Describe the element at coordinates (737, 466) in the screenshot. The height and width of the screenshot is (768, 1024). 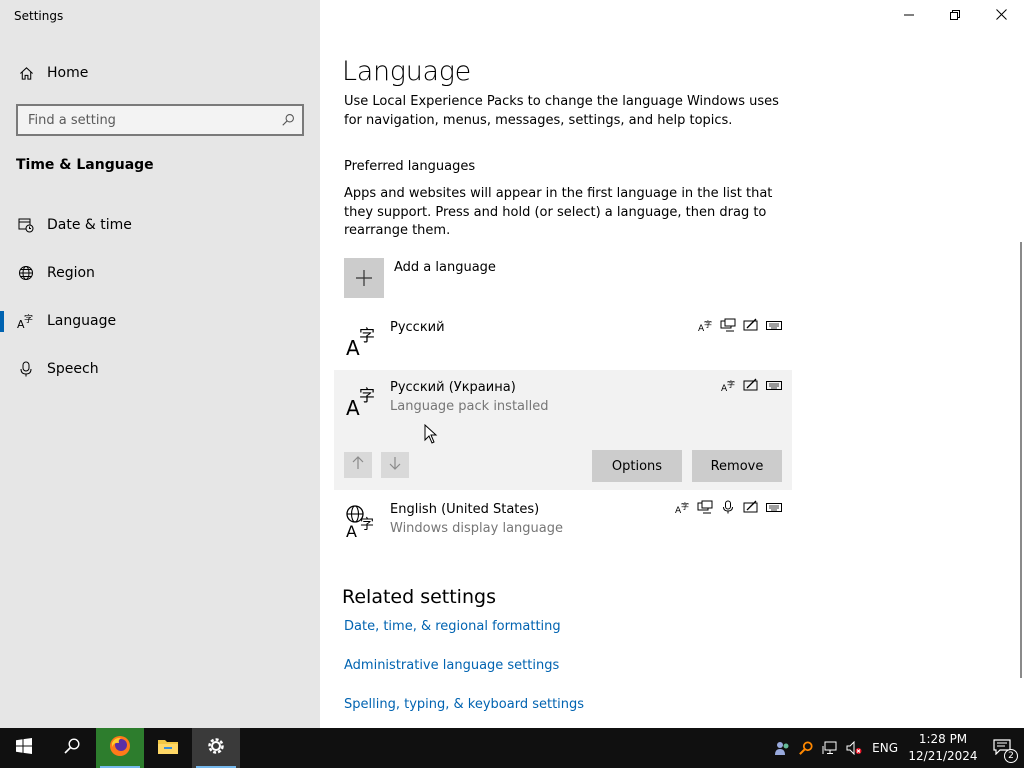
I see `remove-button: Remove` at that location.